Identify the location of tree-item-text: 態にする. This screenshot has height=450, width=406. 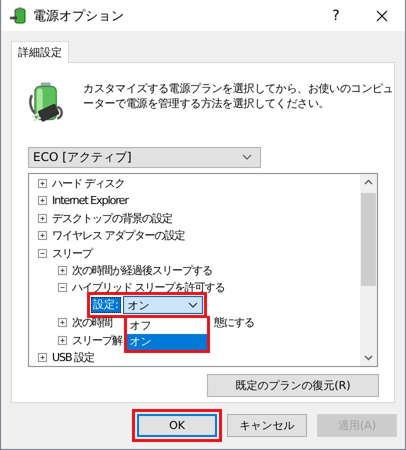
(234, 322).